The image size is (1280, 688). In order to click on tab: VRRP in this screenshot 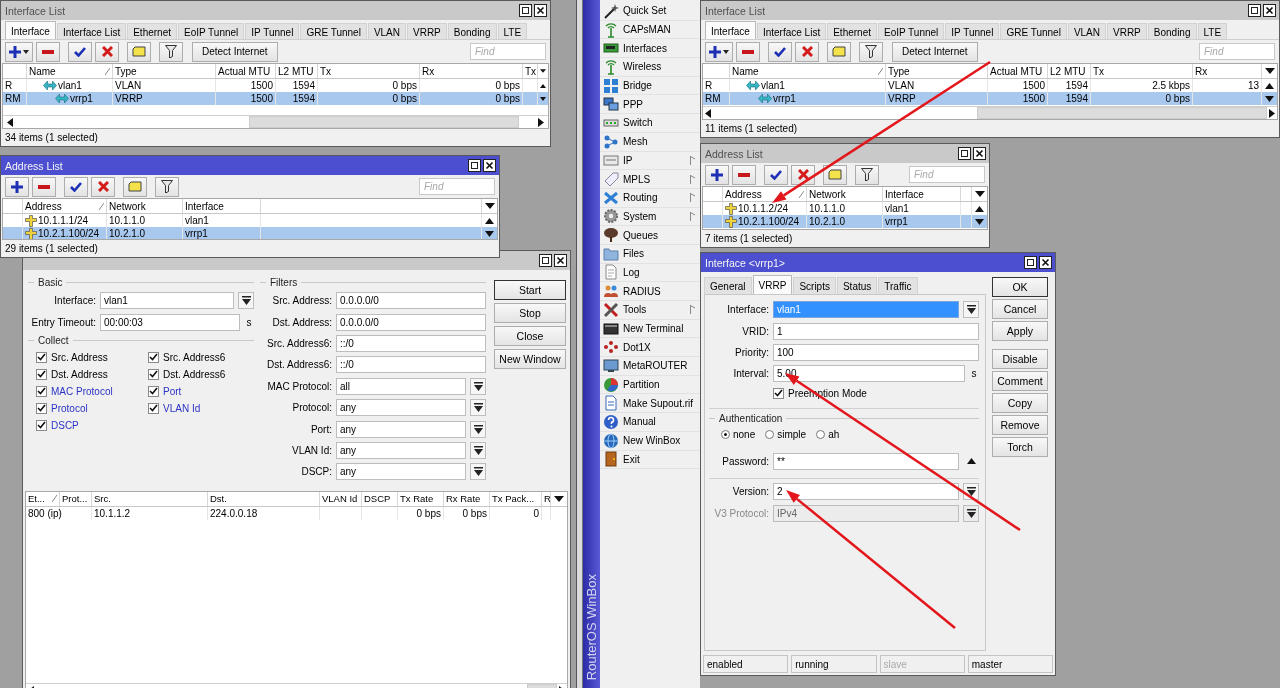, I will do `click(1127, 31)`.